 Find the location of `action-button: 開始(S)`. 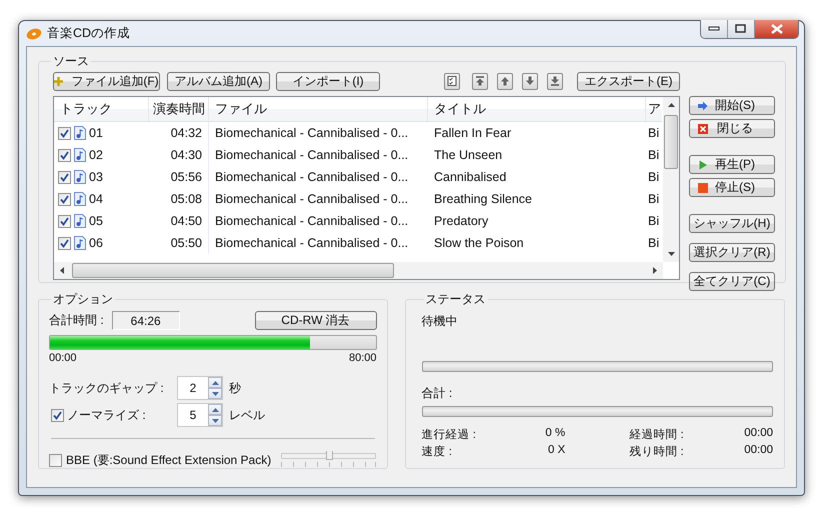

action-button: 開始(S) is located at coordinates (732, 105).